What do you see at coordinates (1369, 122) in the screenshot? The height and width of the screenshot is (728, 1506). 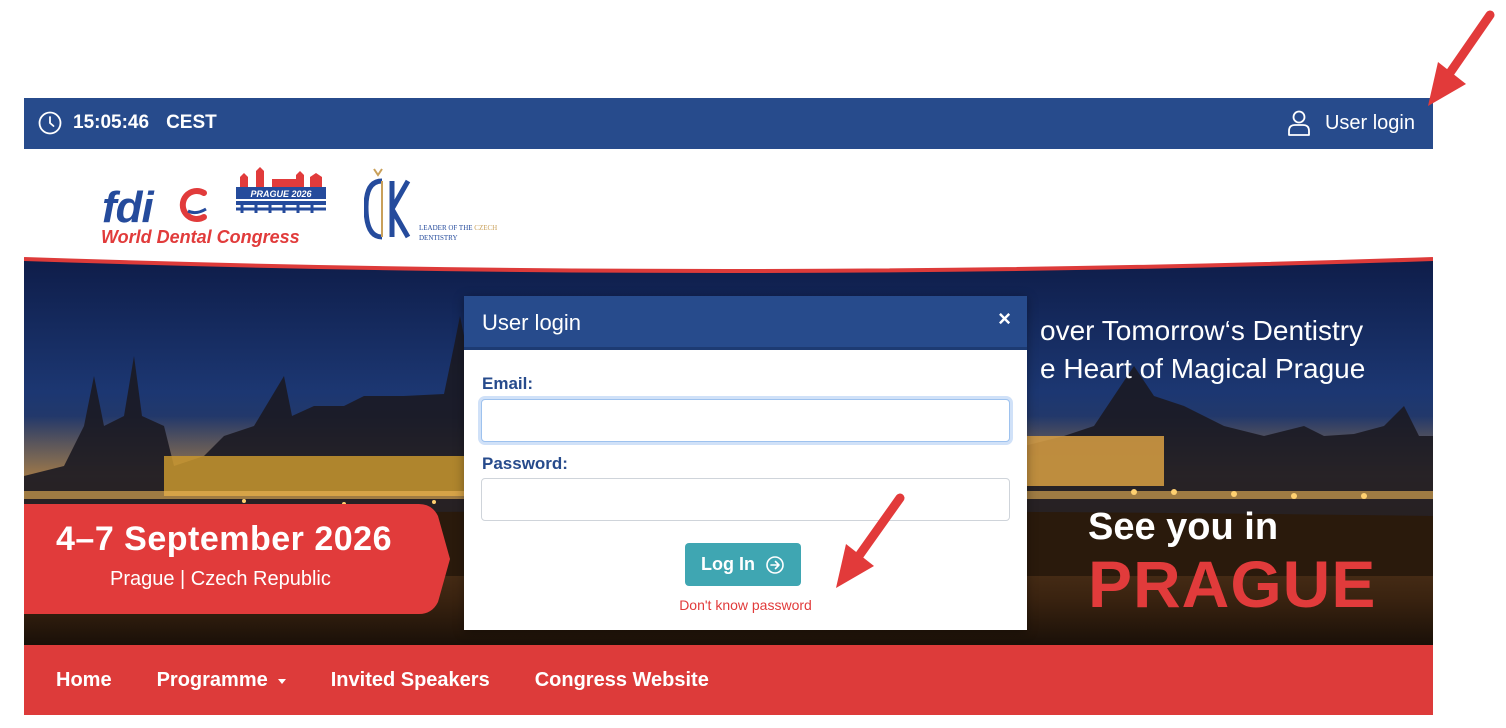 I see `user-login-label: User login` at bounding box center [1369, 122].